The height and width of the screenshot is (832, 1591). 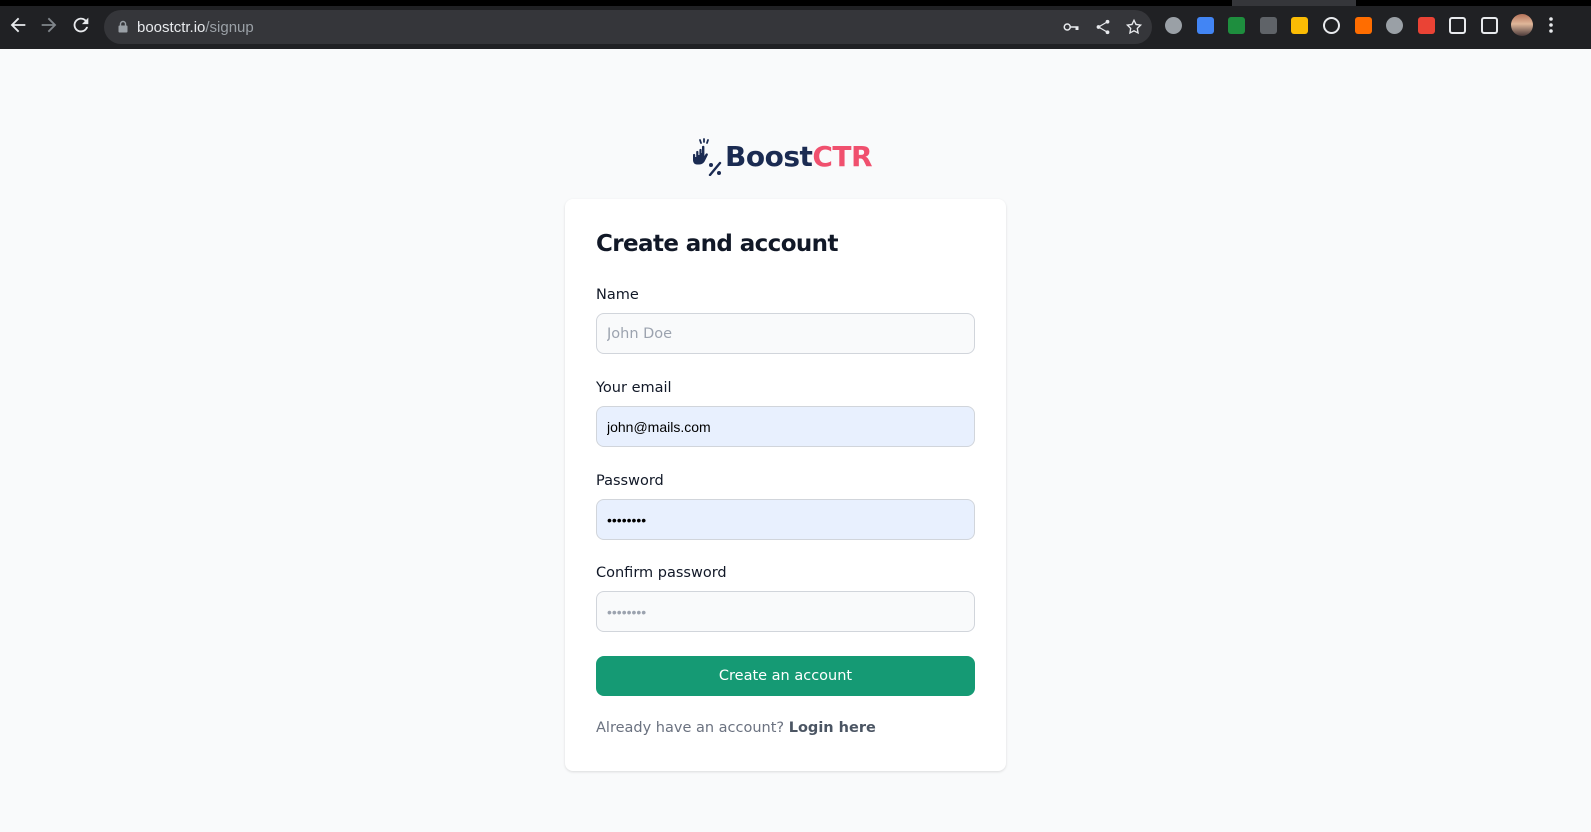 I want to click on browser-toolbar: boostctr.io/signup, so click(x=795, y=24).